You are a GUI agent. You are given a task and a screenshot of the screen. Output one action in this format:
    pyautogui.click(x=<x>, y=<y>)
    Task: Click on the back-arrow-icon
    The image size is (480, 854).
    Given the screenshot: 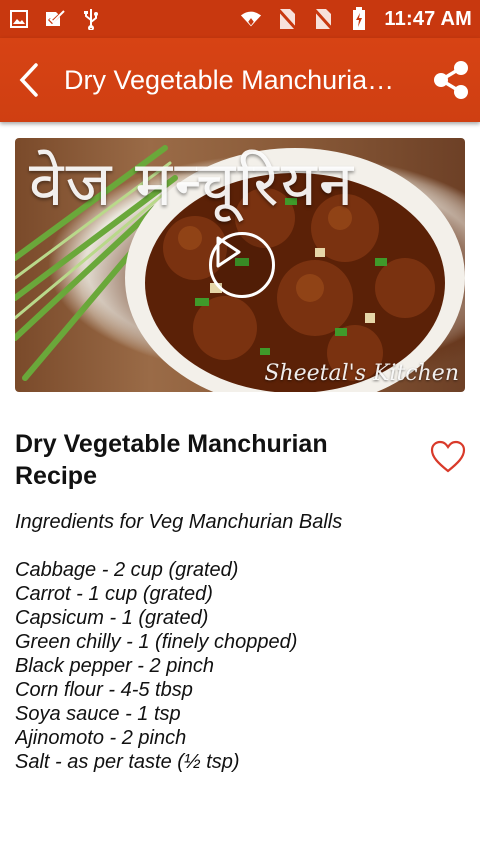 What is the action you would take?
    pyautogui.click(x=28, y=80)
    